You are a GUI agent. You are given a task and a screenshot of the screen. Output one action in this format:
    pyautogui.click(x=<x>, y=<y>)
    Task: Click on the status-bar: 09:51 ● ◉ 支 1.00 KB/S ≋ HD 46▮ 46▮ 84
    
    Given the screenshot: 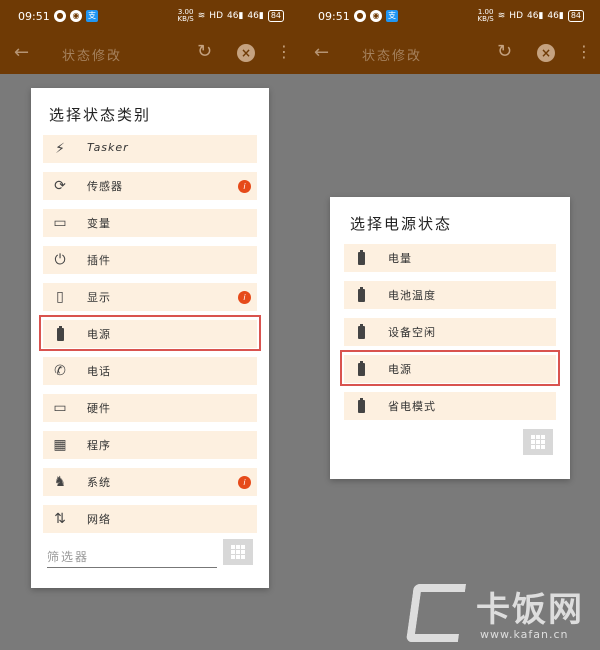 What is the action you would take?
    pyautogui.click(x=450, y=17)
    